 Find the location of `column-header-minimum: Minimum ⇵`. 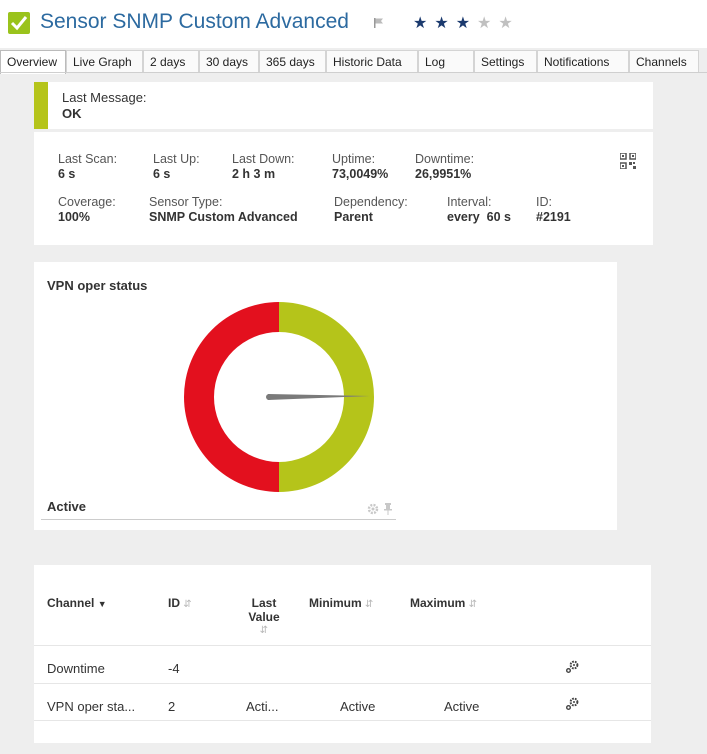

column-header-minimum: Minimum ⇵ is located at coordinates (341, 603).